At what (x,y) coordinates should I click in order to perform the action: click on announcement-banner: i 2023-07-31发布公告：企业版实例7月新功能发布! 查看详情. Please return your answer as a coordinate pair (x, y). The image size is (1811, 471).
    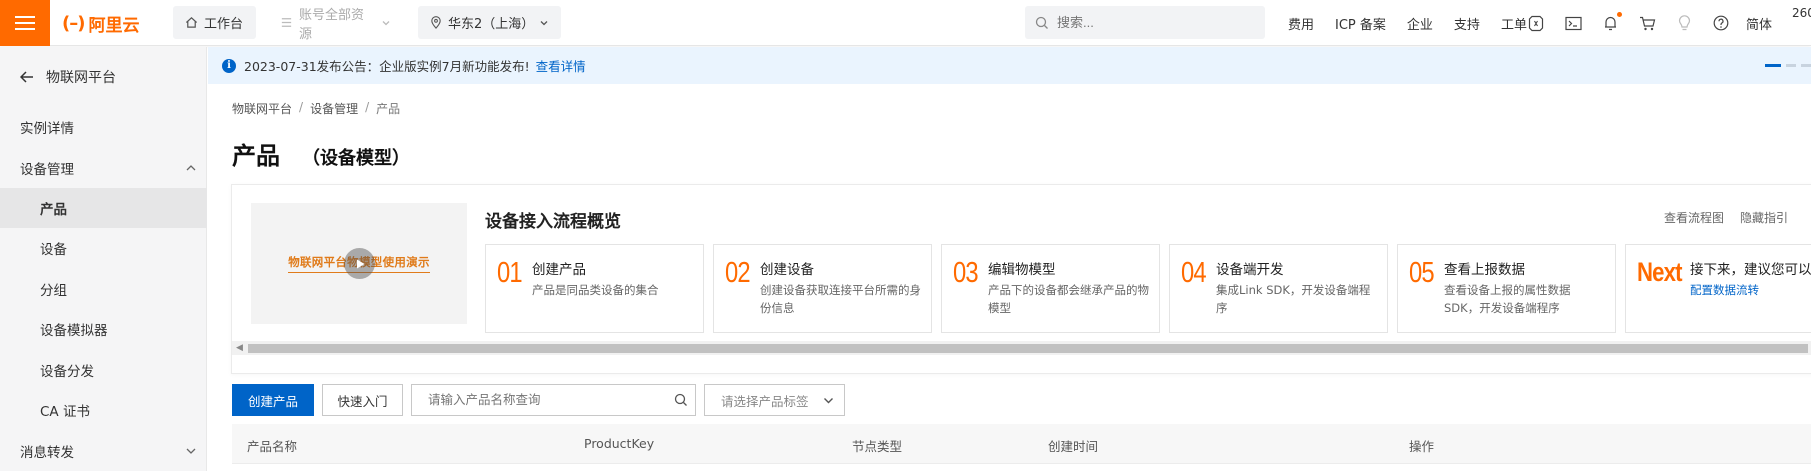
    Looking at the image, I should click on (1009, 65).